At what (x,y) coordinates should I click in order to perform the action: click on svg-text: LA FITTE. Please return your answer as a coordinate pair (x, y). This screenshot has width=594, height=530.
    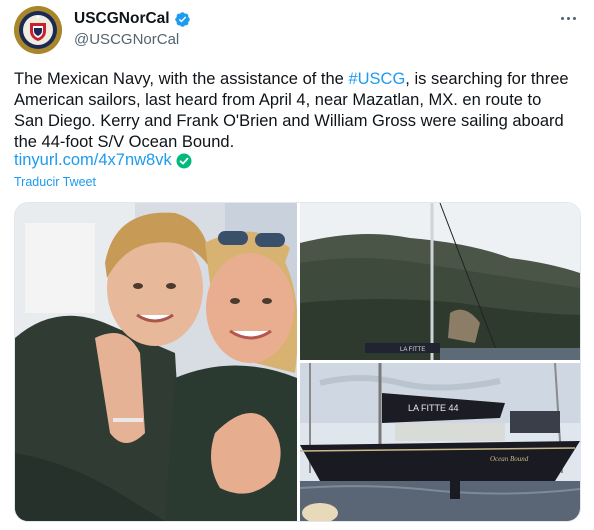
    Looking at the image, I should click on (412, 350).